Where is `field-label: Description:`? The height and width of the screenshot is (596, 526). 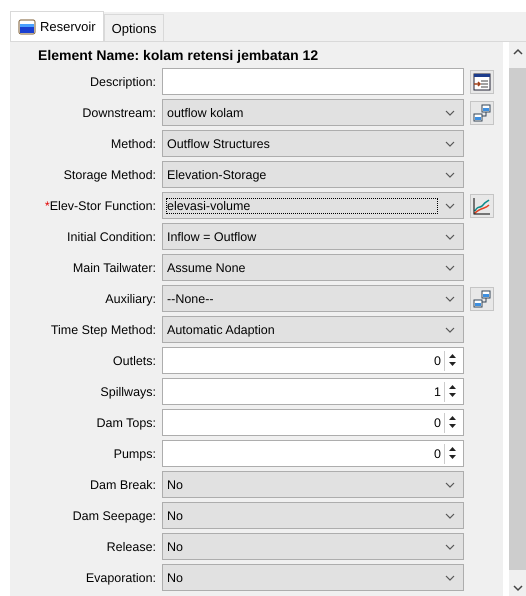
field-label: Description: is located at coordinates (122, 81).